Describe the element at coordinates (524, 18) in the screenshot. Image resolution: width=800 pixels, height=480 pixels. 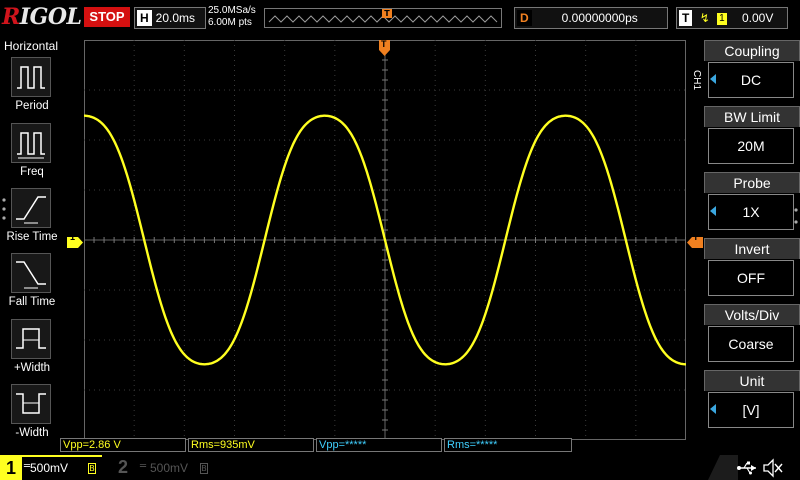
I see `delay-letter: D` at that location.